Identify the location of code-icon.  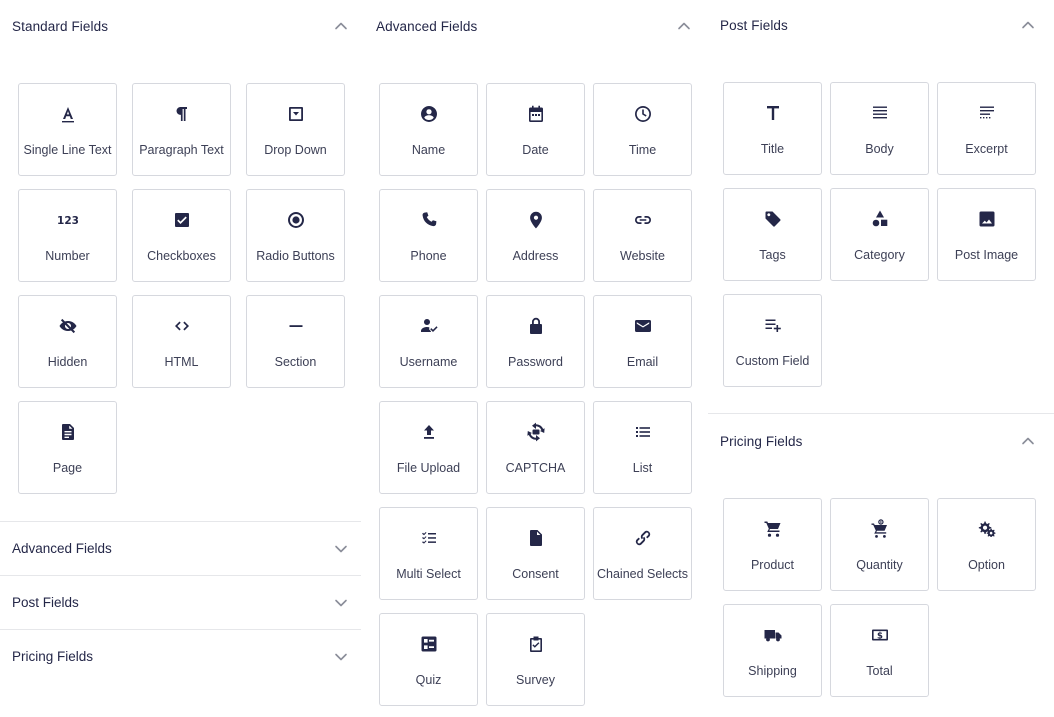
(181, 326).